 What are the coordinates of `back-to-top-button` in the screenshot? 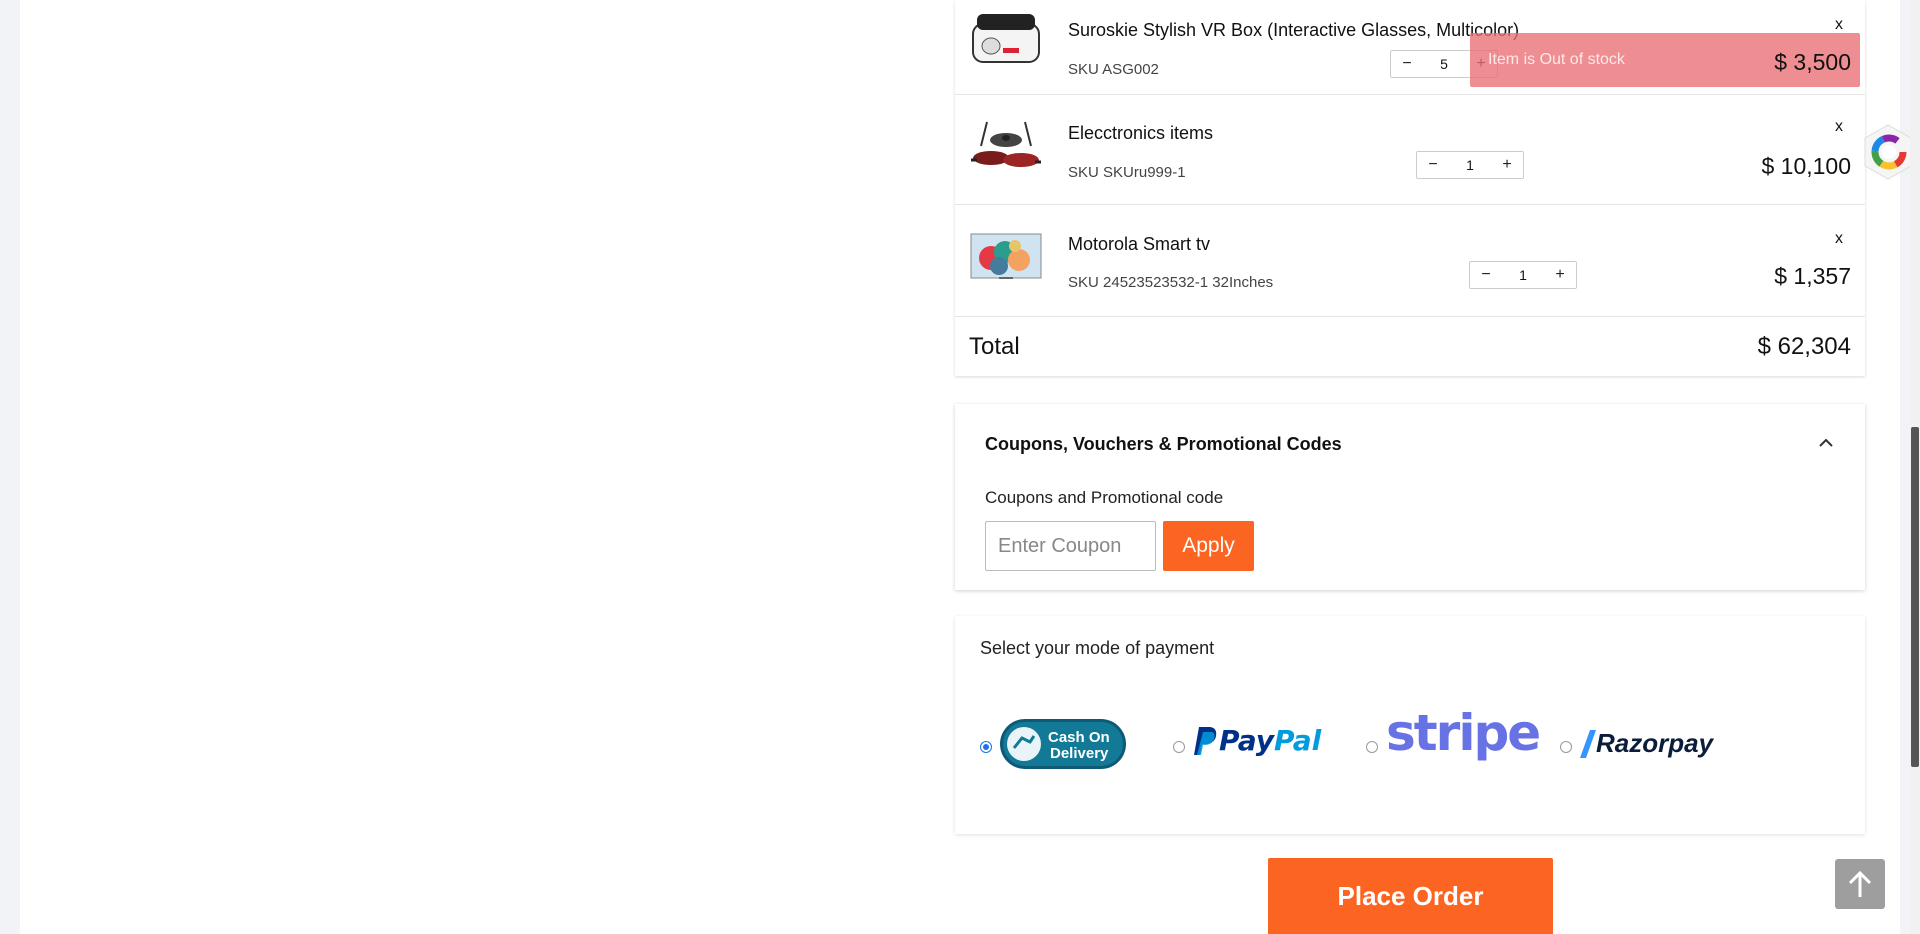 It's located at (1860, 884).